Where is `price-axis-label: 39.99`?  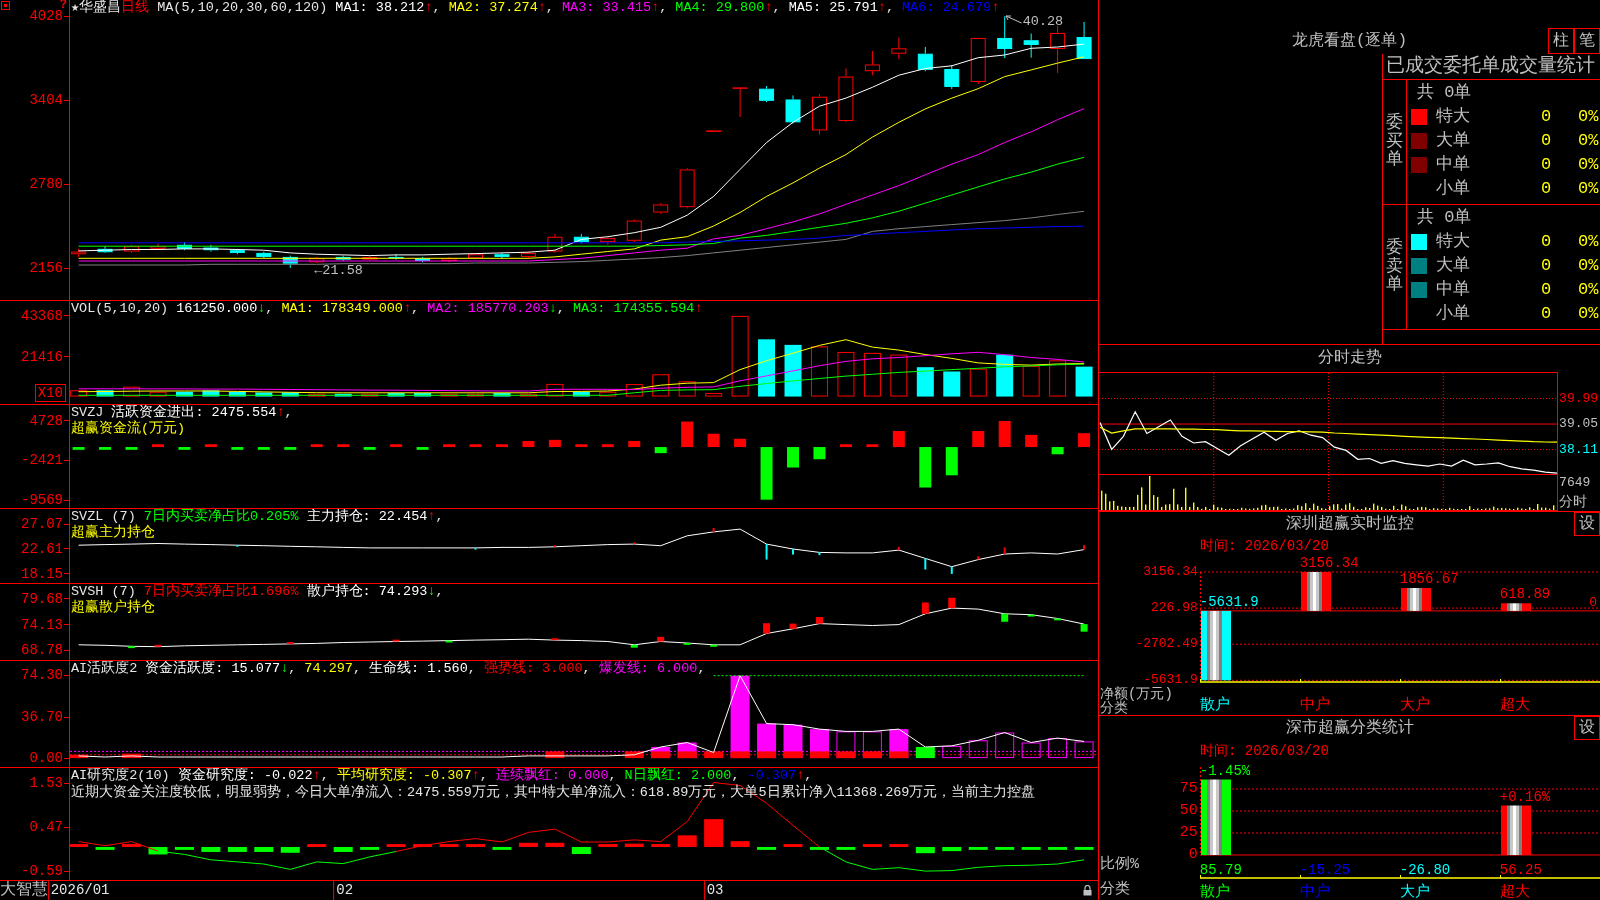 price-axis-label: 39.99 is located at coordinates (1579, 398).